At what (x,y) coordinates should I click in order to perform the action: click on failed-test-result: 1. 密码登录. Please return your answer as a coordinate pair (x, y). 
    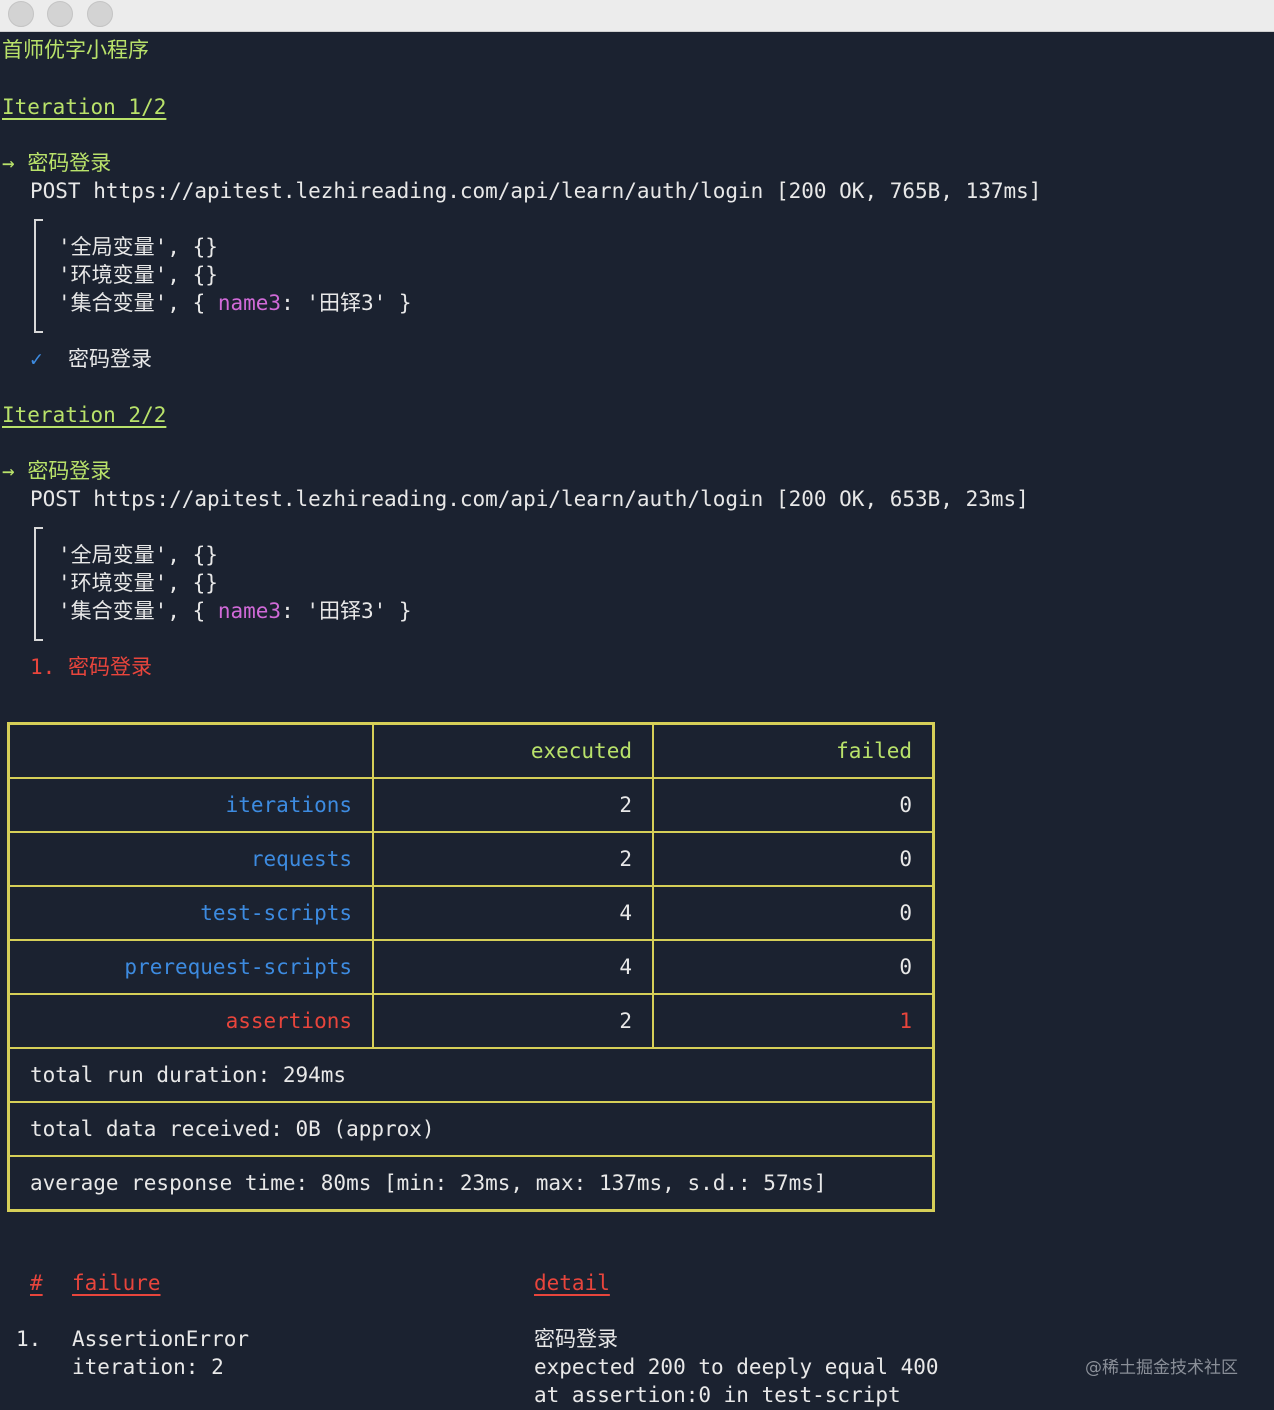
    Looking at the image, I should click on (91, 667).